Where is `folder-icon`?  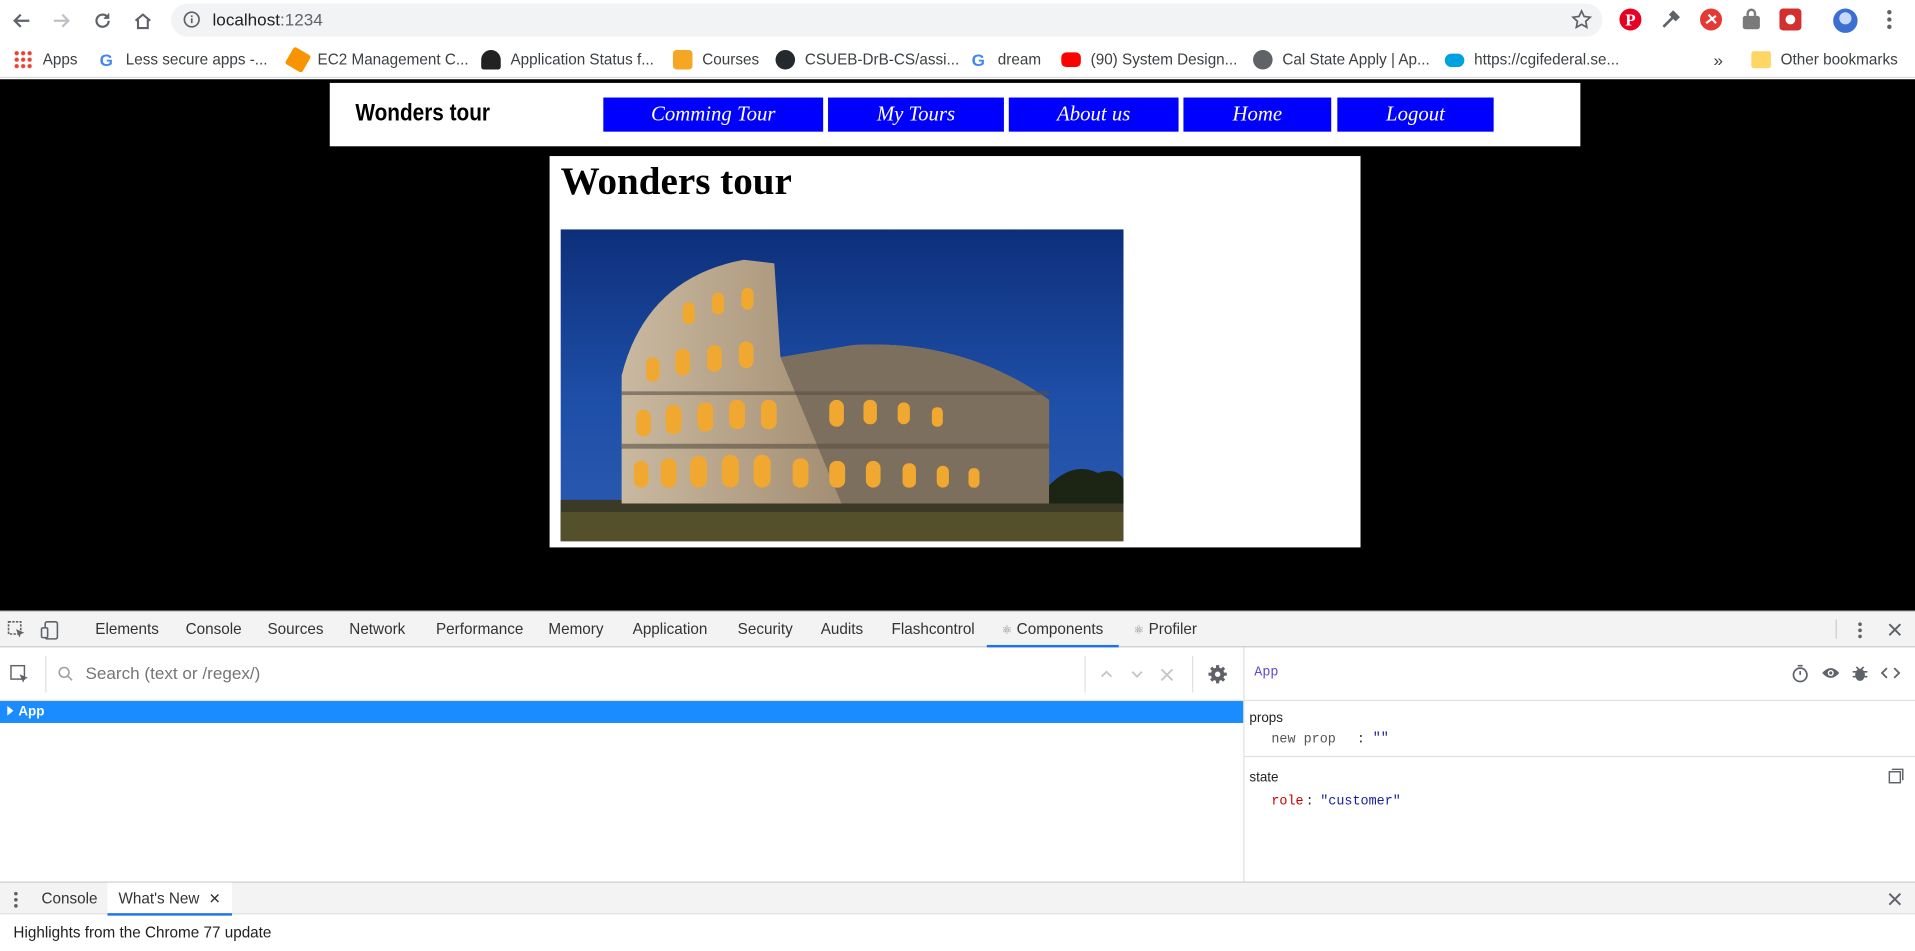 folder-icon is located at coordinates (1761, 60).